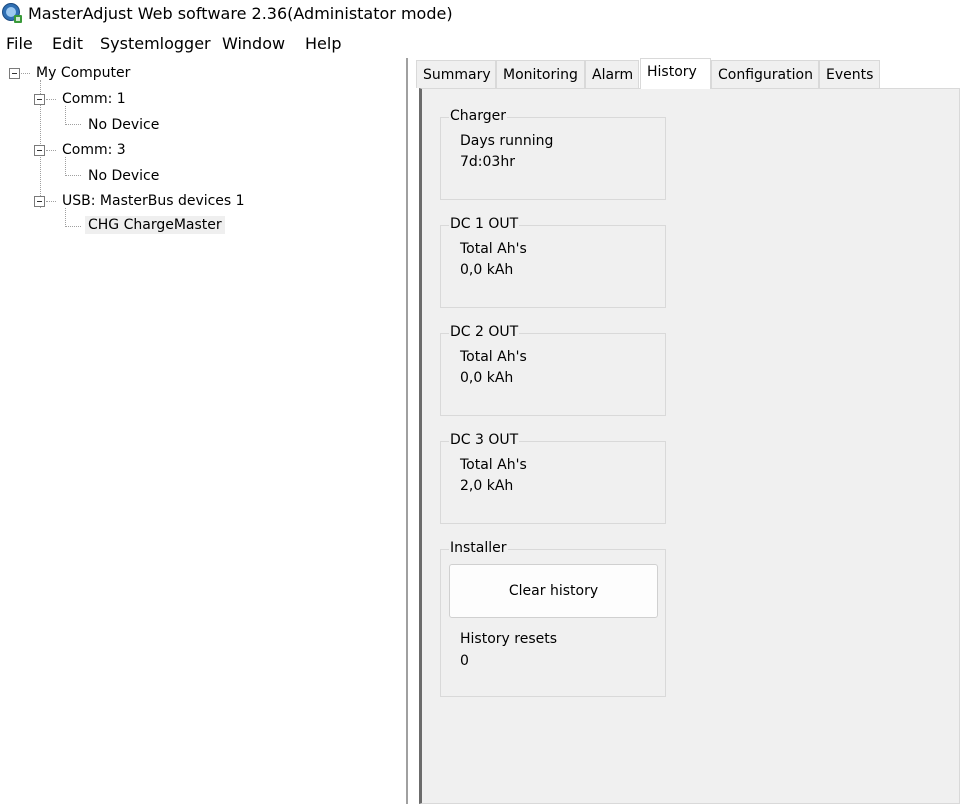 Image resolution: width=960 pixels, height=804 pixels. Describe the element at coordinates (19, 43) in the screenshot. I see `menu-file: File` at that location.